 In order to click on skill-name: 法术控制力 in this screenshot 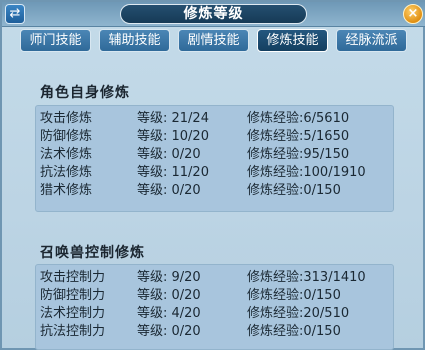, I will do `click(73, 313)`.